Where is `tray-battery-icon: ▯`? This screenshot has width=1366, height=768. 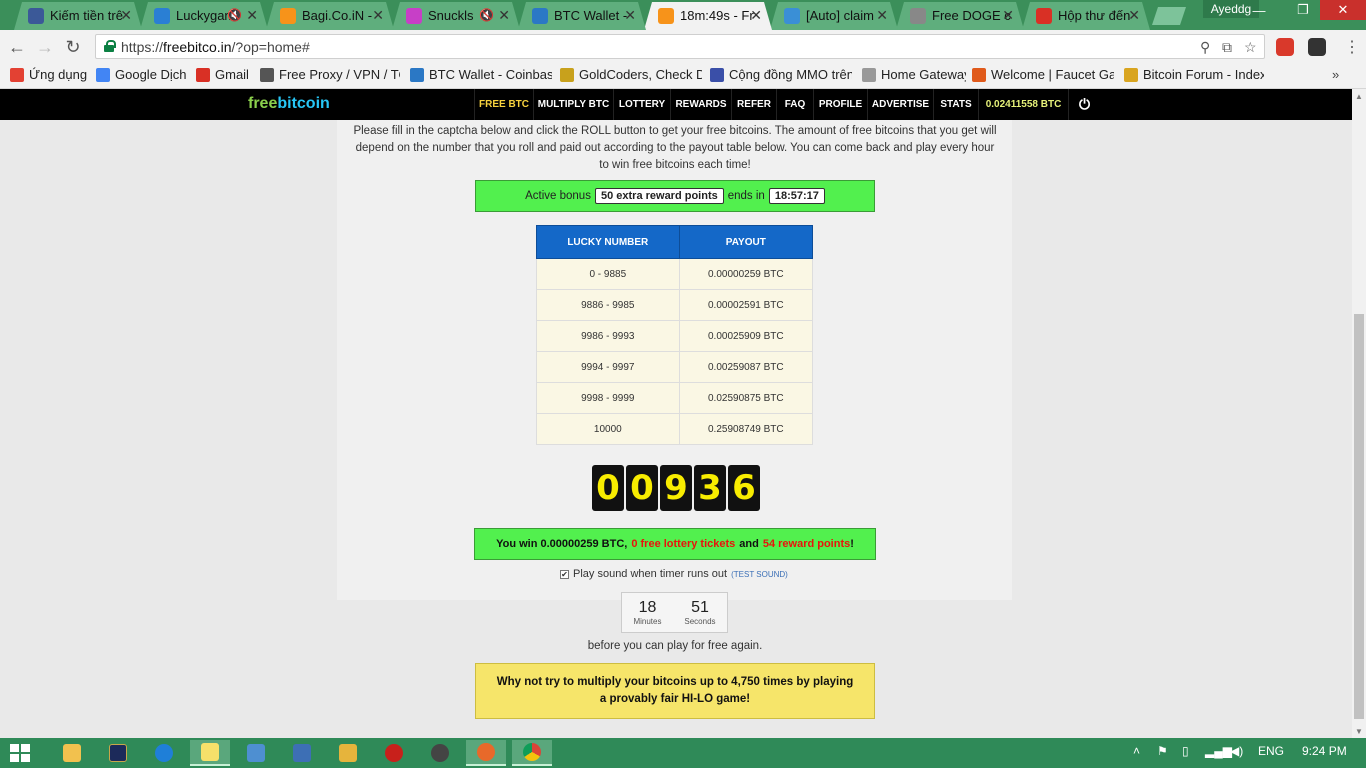 tray-battery-icon: ▯ is located at coordinates (1185, 751).